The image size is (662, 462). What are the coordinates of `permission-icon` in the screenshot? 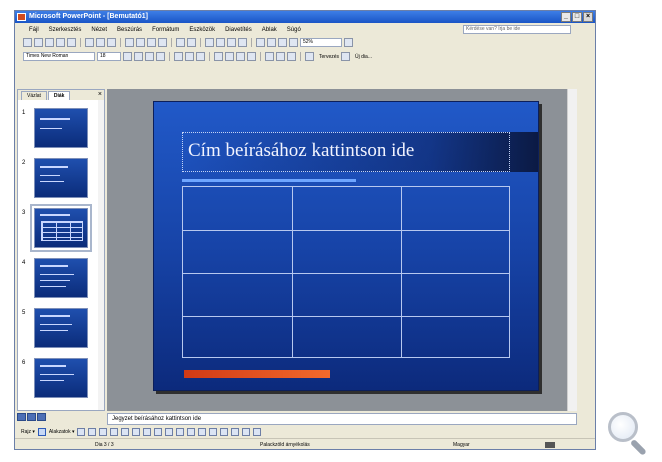 It's located at (60, 42).